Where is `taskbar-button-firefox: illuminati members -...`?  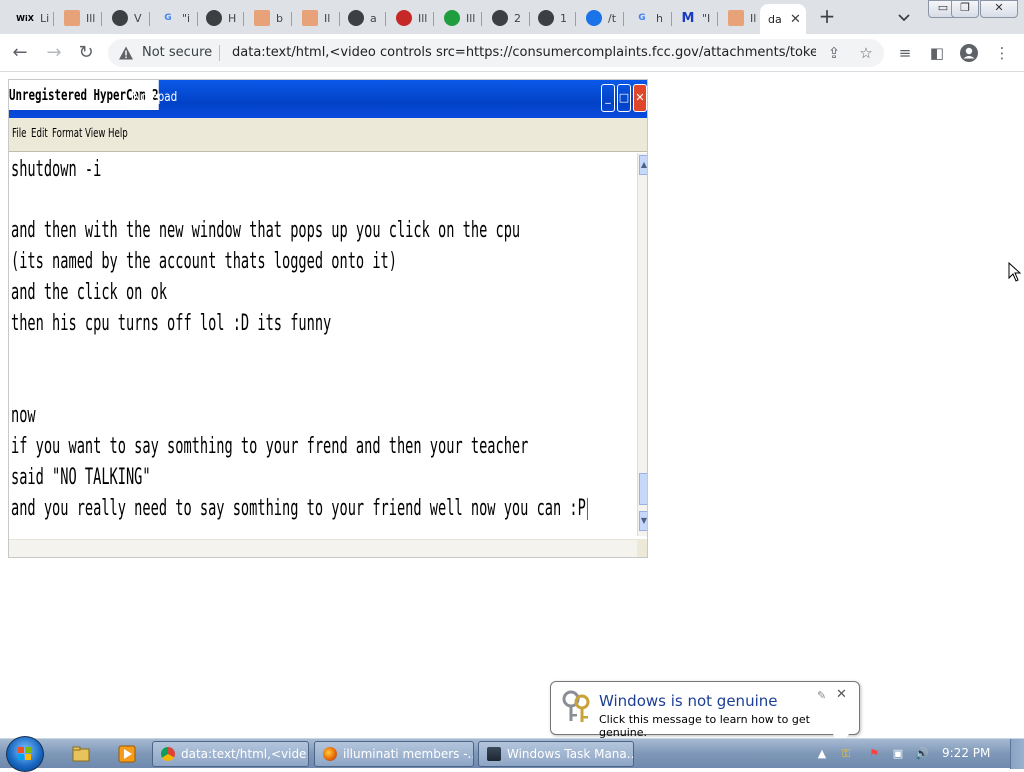 taskbar-button-firefox: illuminati members -... is located at coordinates (394, 754).